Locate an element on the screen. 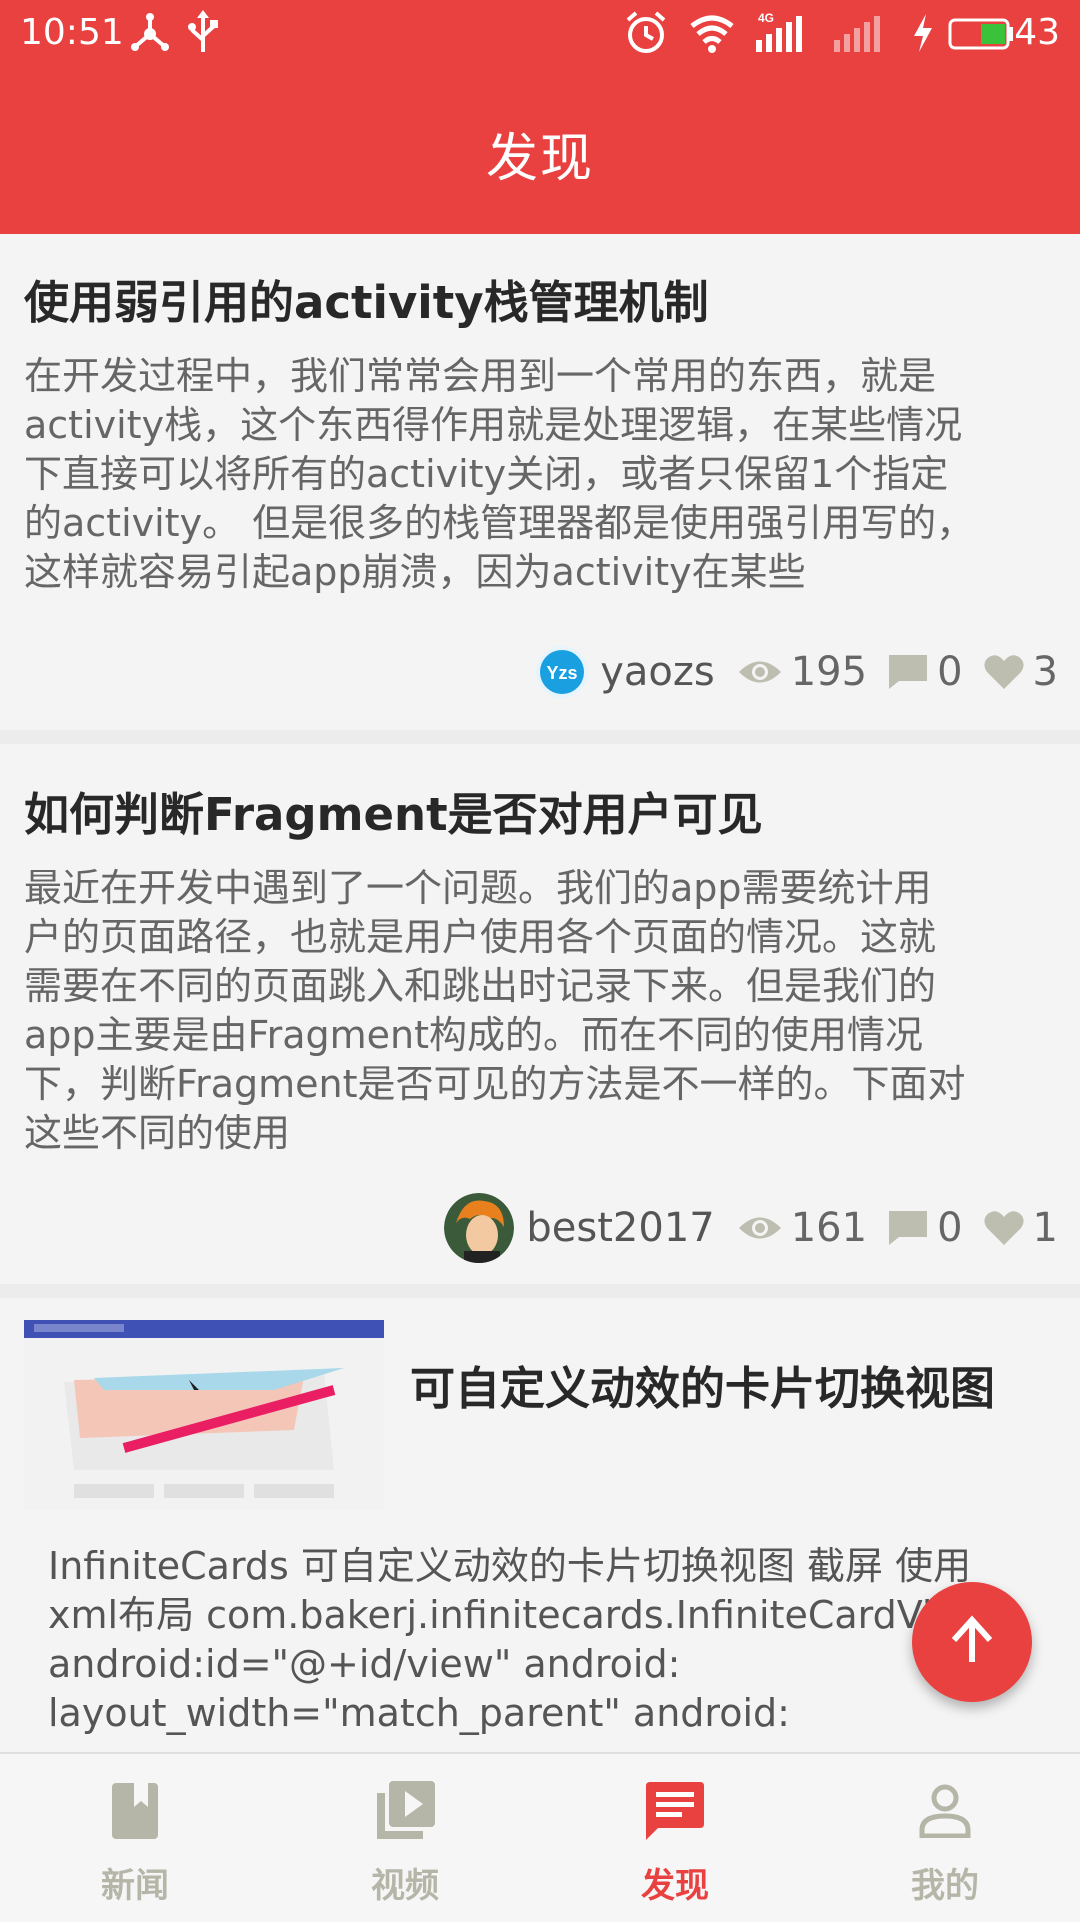 This screenshot has height=1922, width=1080. article-meta: Yzs yaozs 195 0 3 is located at coordinates (797, 672).